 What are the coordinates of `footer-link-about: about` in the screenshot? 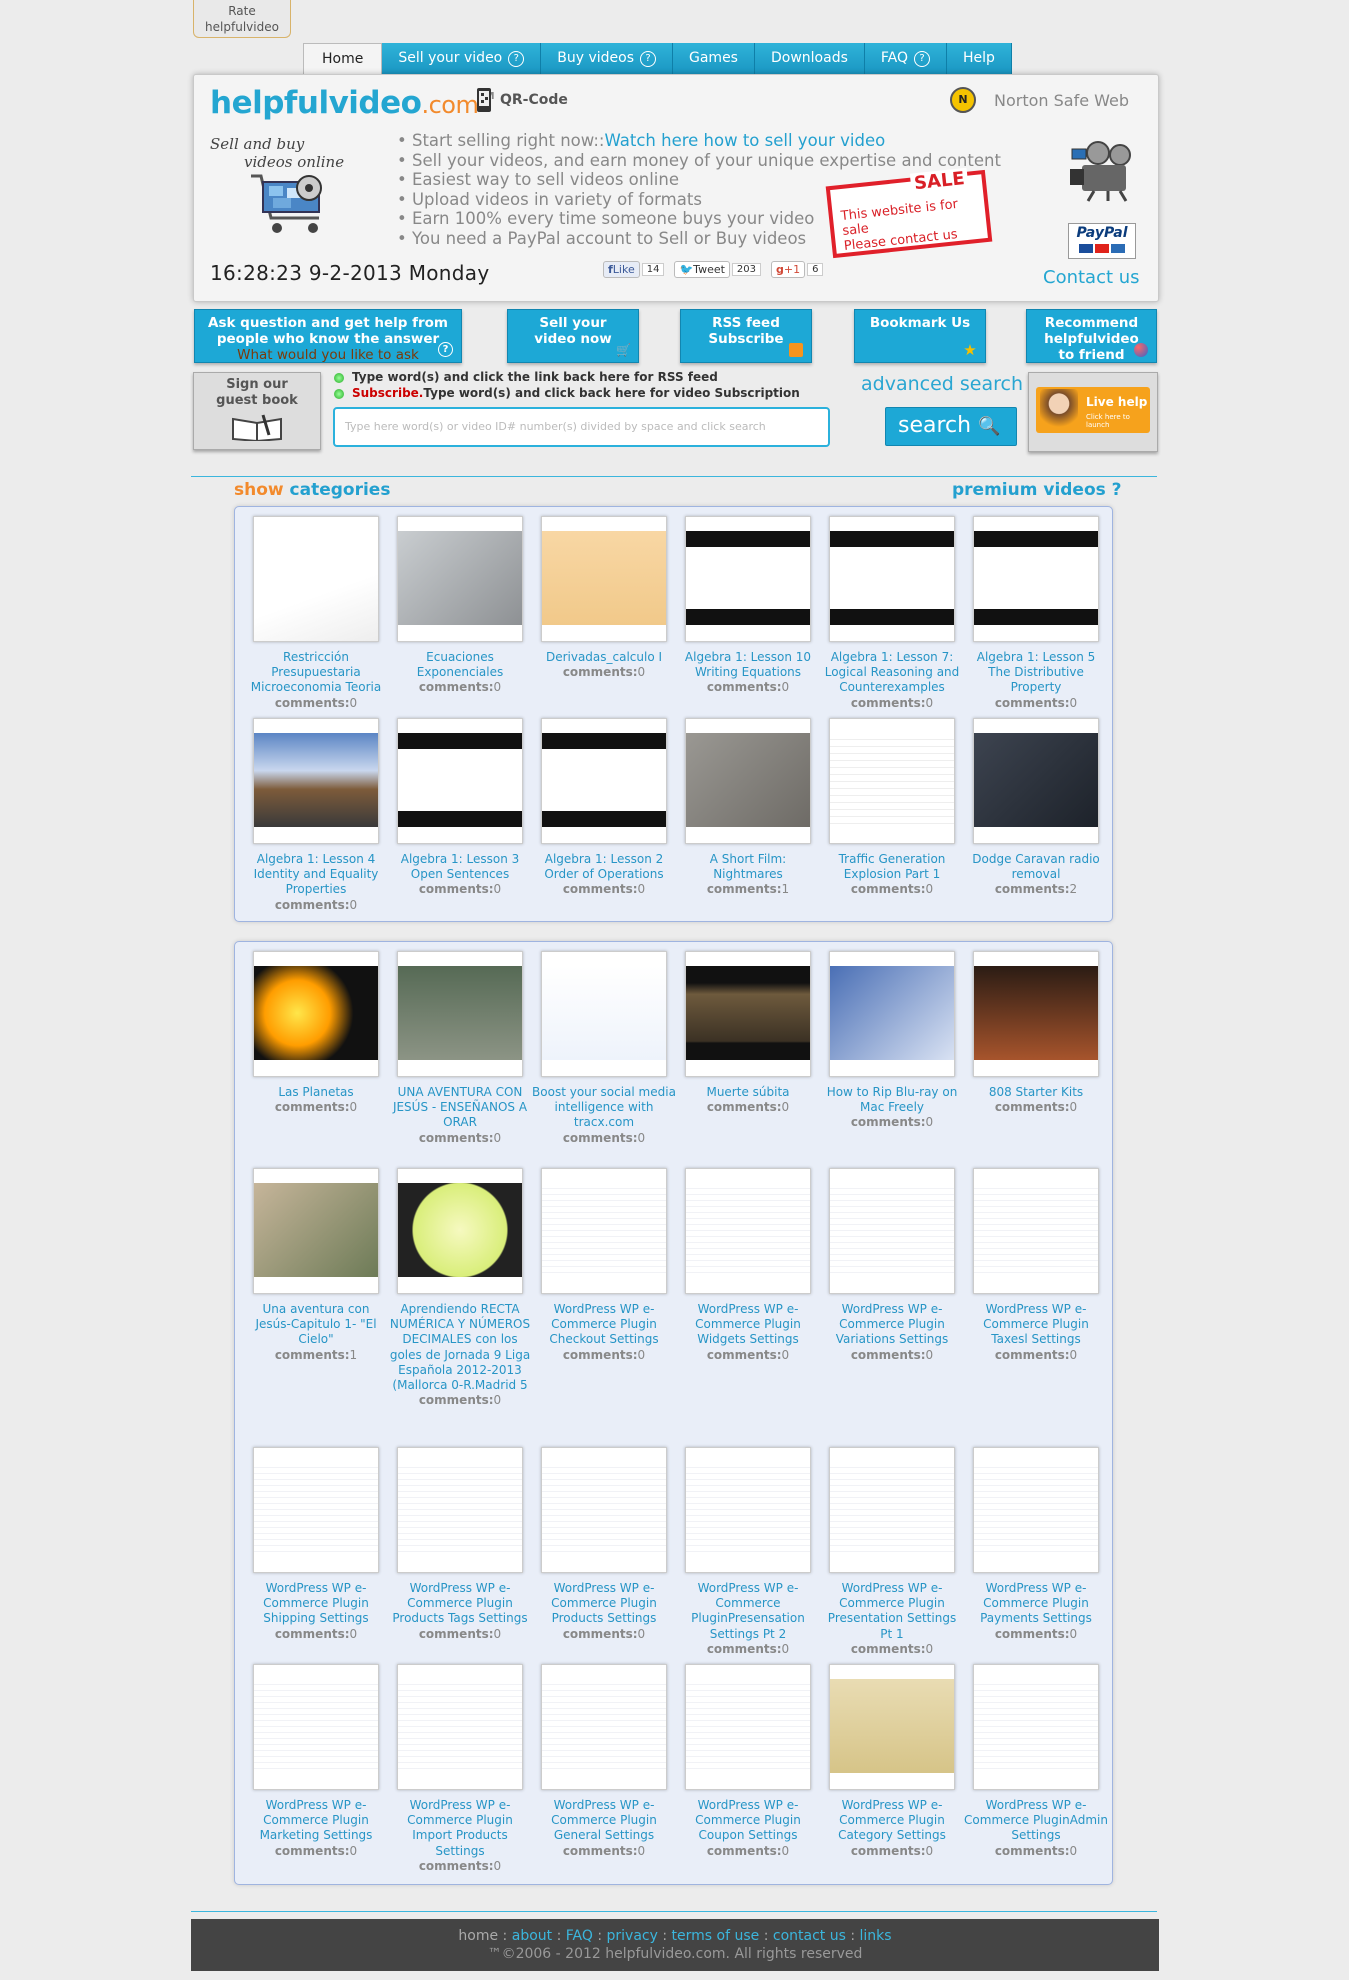 It's located at (532, 1936).